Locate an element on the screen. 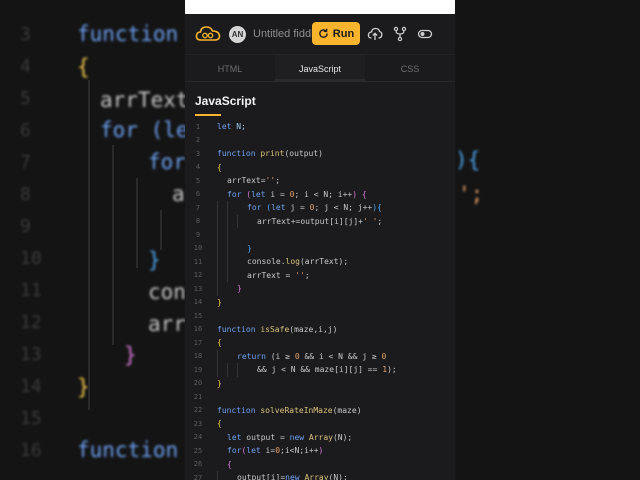 Image resolution: width=640 pixels, height=480 pixels. line-number: 13 is located at coordinates (198, 288).